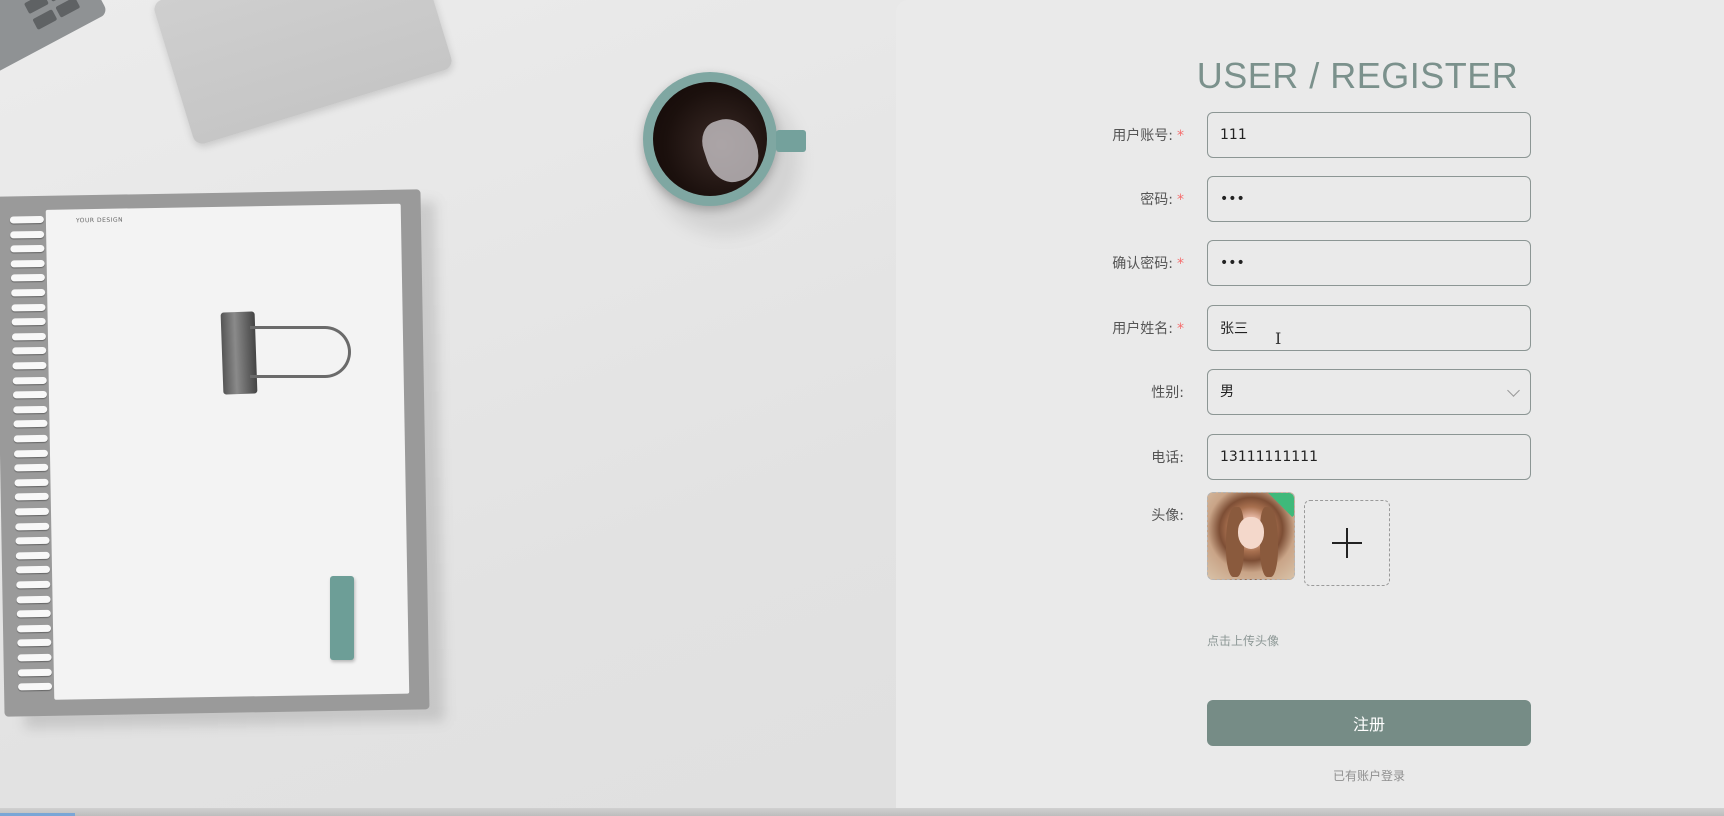  What do you see at coordinates (1167, 516) in the screenshot?
I see `avatar-label: 头像:` at bounding box center [1167, 516].